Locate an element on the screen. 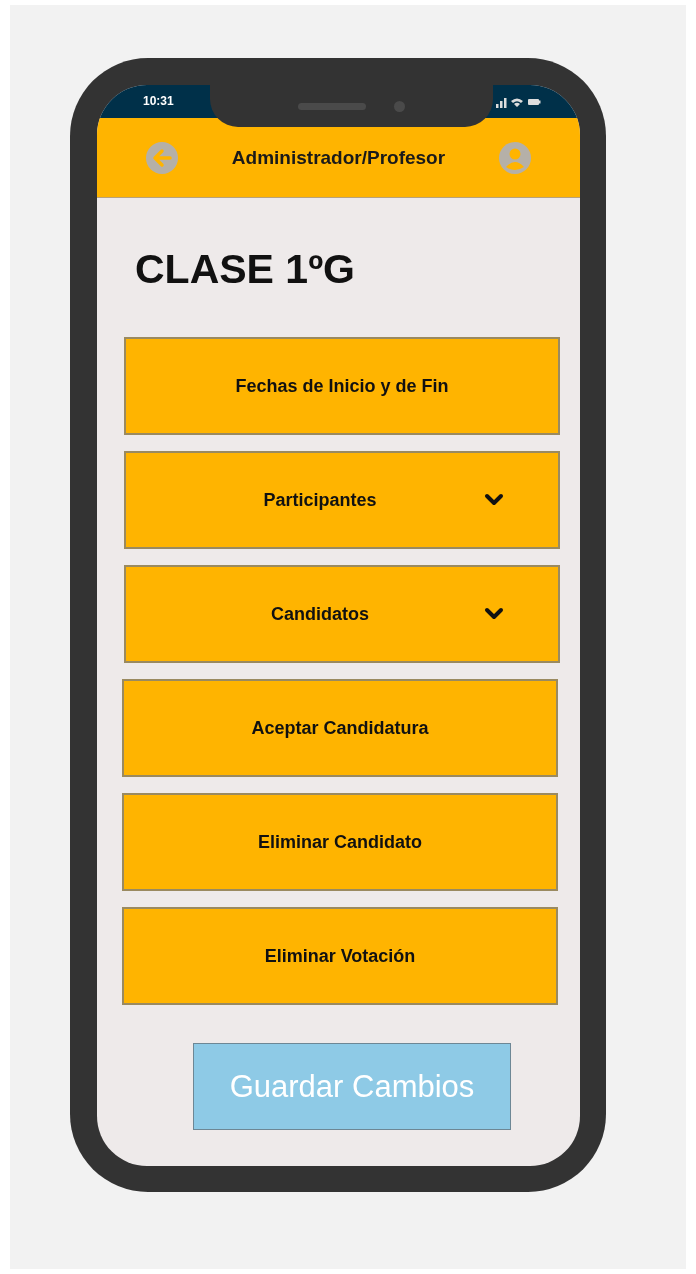 The image size is (696, 1274). menu-button: Aceptar Candidatura is located at coordinates (340, 728).